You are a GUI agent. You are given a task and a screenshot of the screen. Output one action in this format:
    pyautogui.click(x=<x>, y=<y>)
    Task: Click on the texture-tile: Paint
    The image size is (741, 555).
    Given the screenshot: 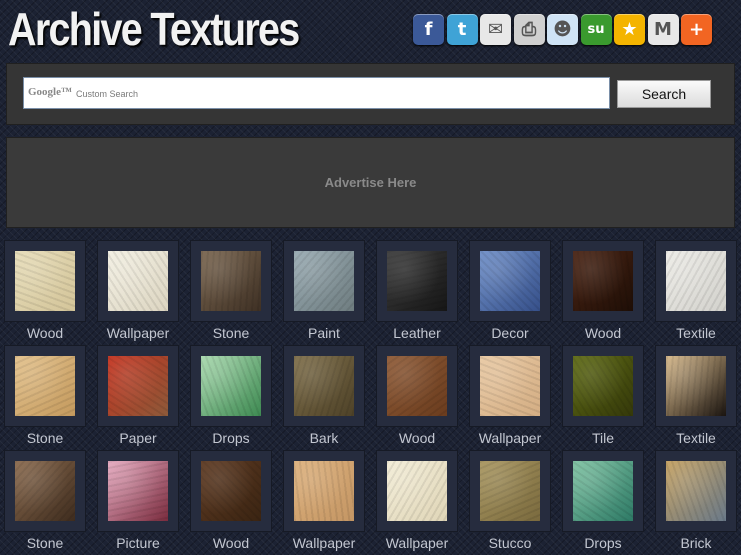 What is the action you would take?
    pyautogui.click(x=324, y=291)
    